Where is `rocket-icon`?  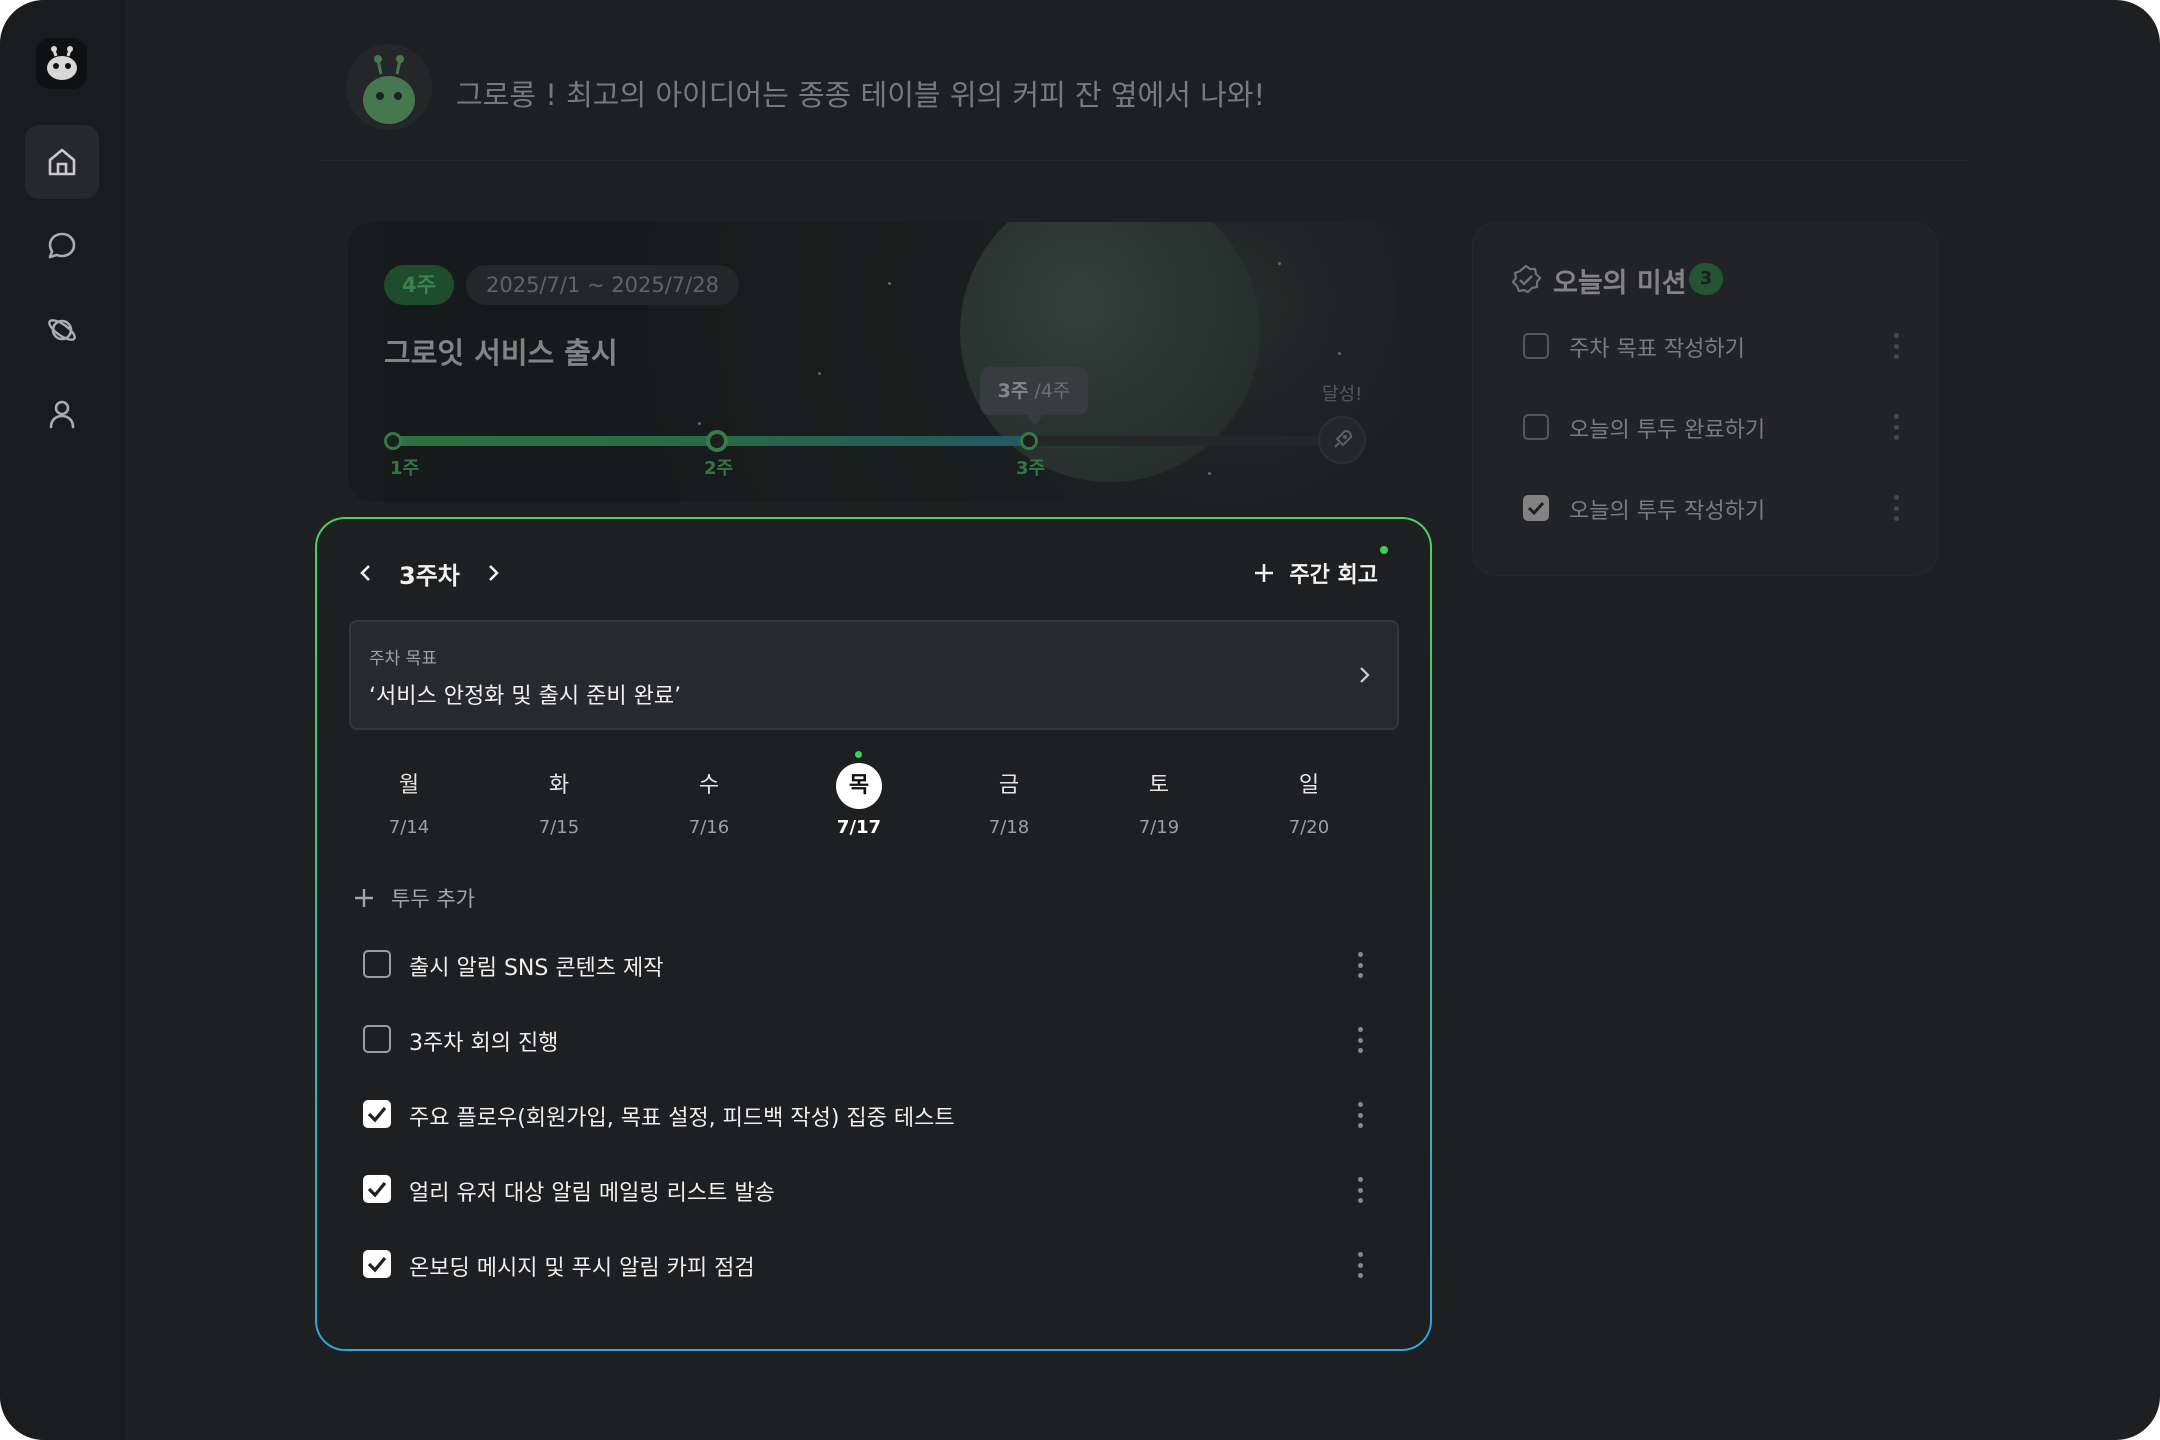 rocket-icon is located at coordinates (1342, 440).